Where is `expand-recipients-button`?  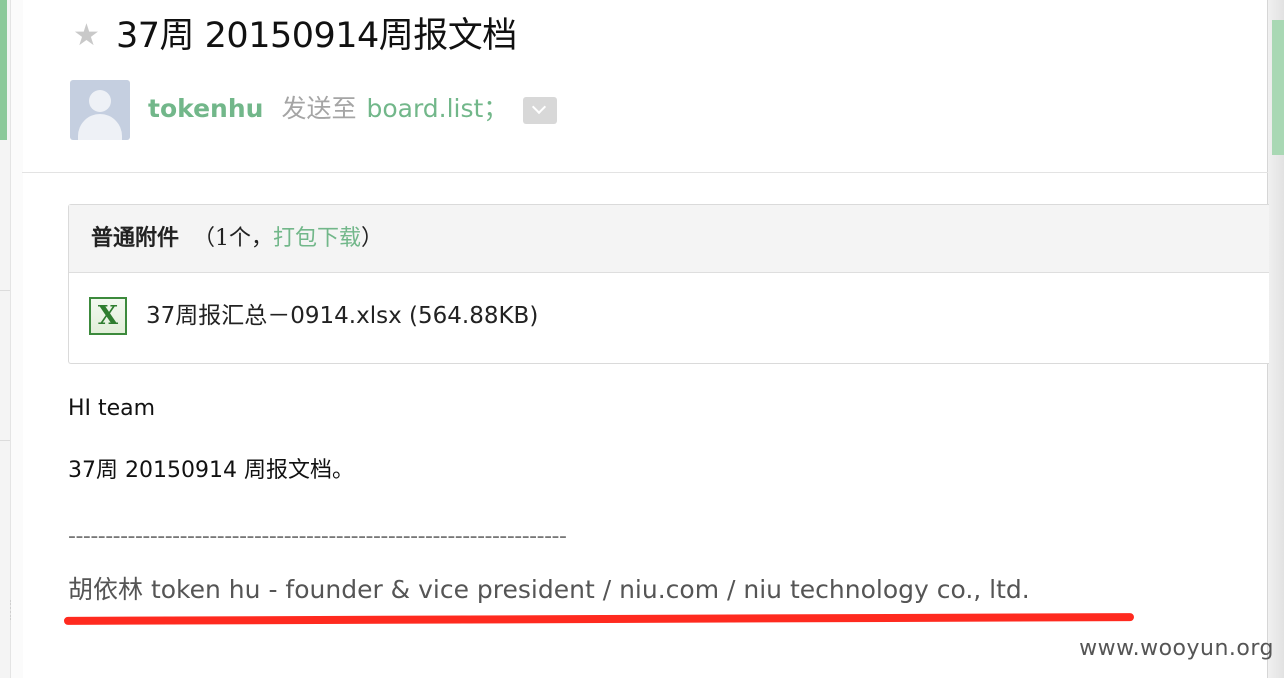 expand-recipients-button is located at coordinates (540, 110).